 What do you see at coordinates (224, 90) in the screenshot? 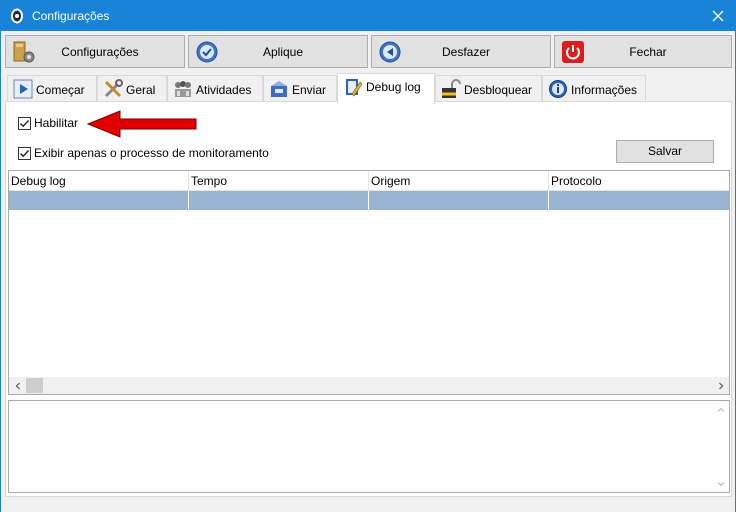
I see `tab-label: Atividades` at bounding box center [224, 90].